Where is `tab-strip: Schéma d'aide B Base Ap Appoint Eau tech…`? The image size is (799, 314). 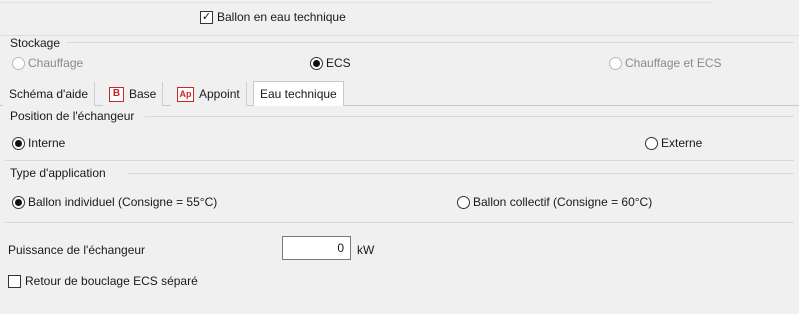 tab-strip: Schéma d'aide B Base Ap Appoint Eau tech… is located at coordinates (399, 94).